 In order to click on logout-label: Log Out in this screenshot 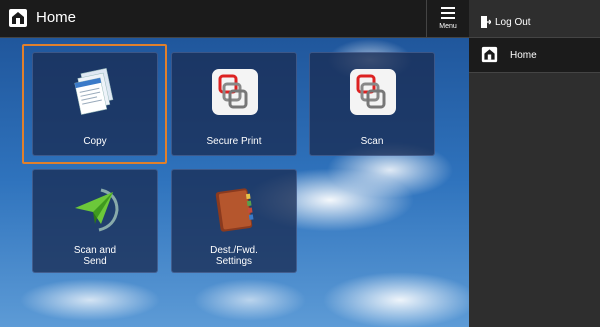, I will do `click(513, 22)`.